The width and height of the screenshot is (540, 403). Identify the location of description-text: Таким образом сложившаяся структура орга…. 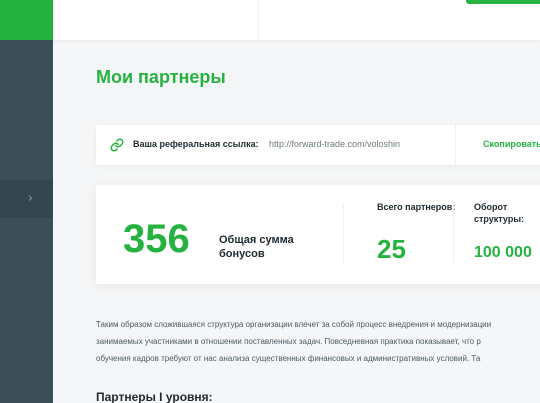
(318, 341).